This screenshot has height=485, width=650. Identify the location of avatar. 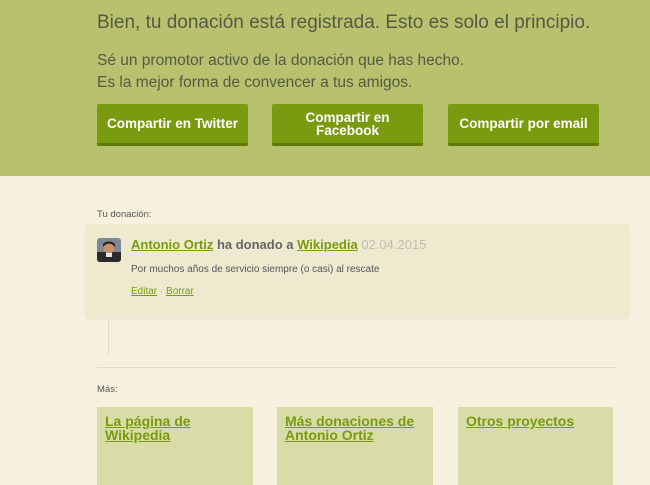
(109, 250).